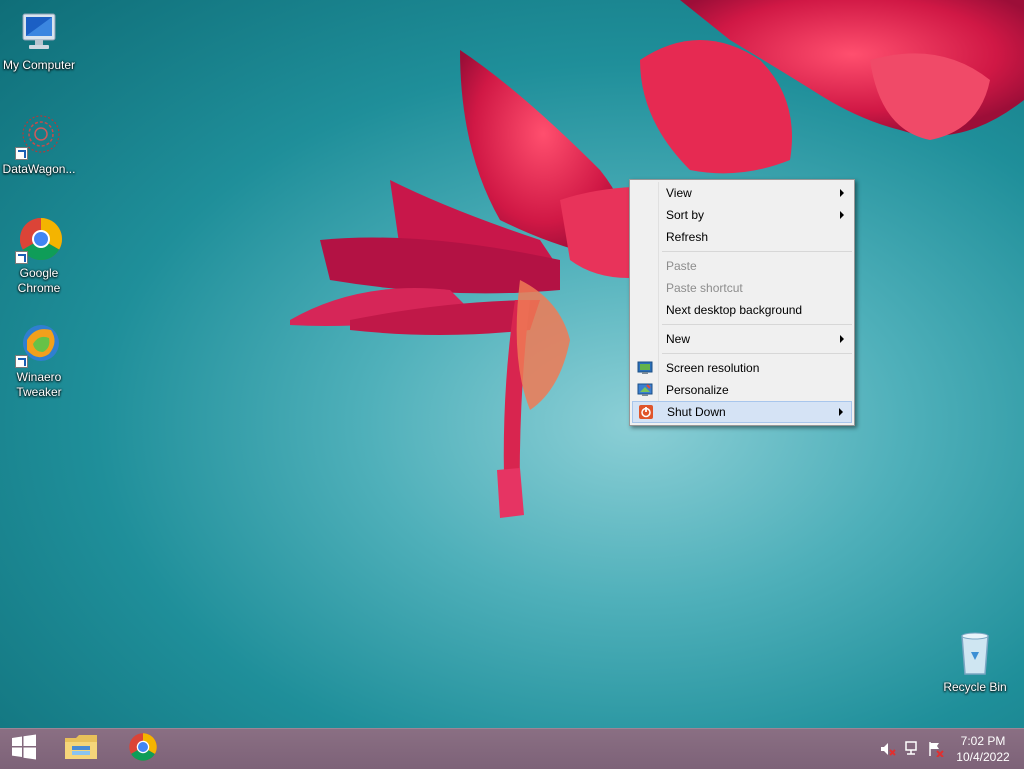 The width and height of the screenshot is (1024, 769). I want to click on menu-item-next-desktop-background: Next desktop background, so click(742, 310).